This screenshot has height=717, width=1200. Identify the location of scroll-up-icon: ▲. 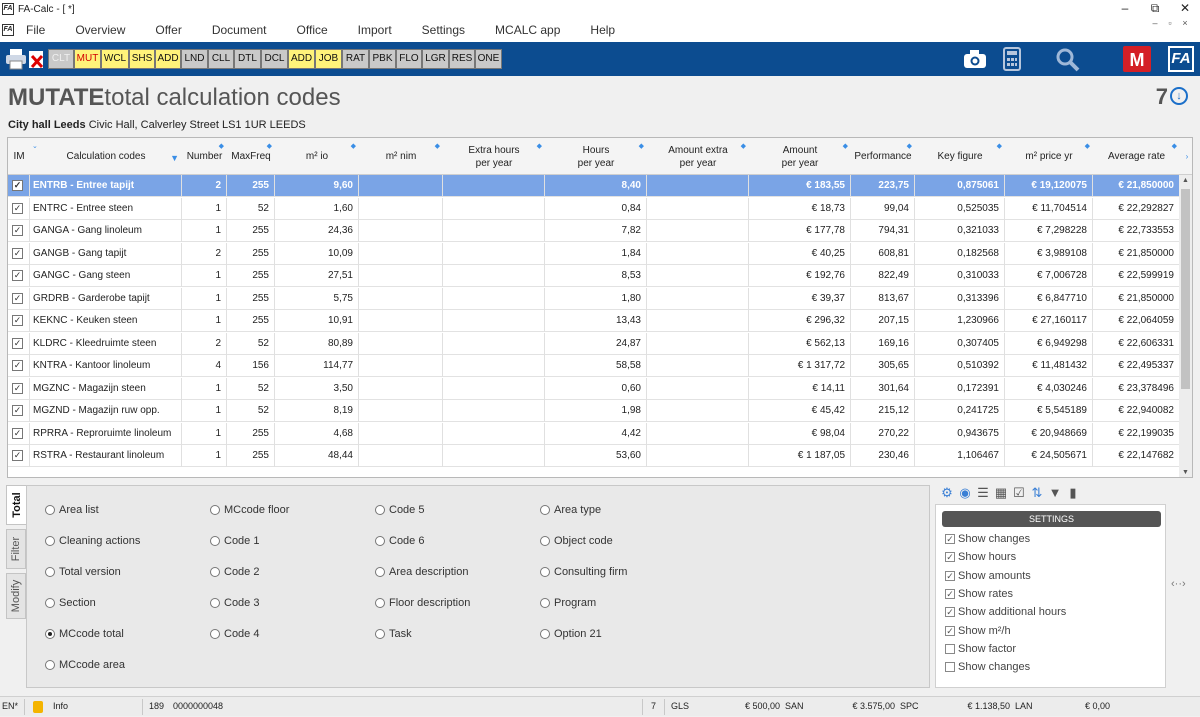
(1185, 181).